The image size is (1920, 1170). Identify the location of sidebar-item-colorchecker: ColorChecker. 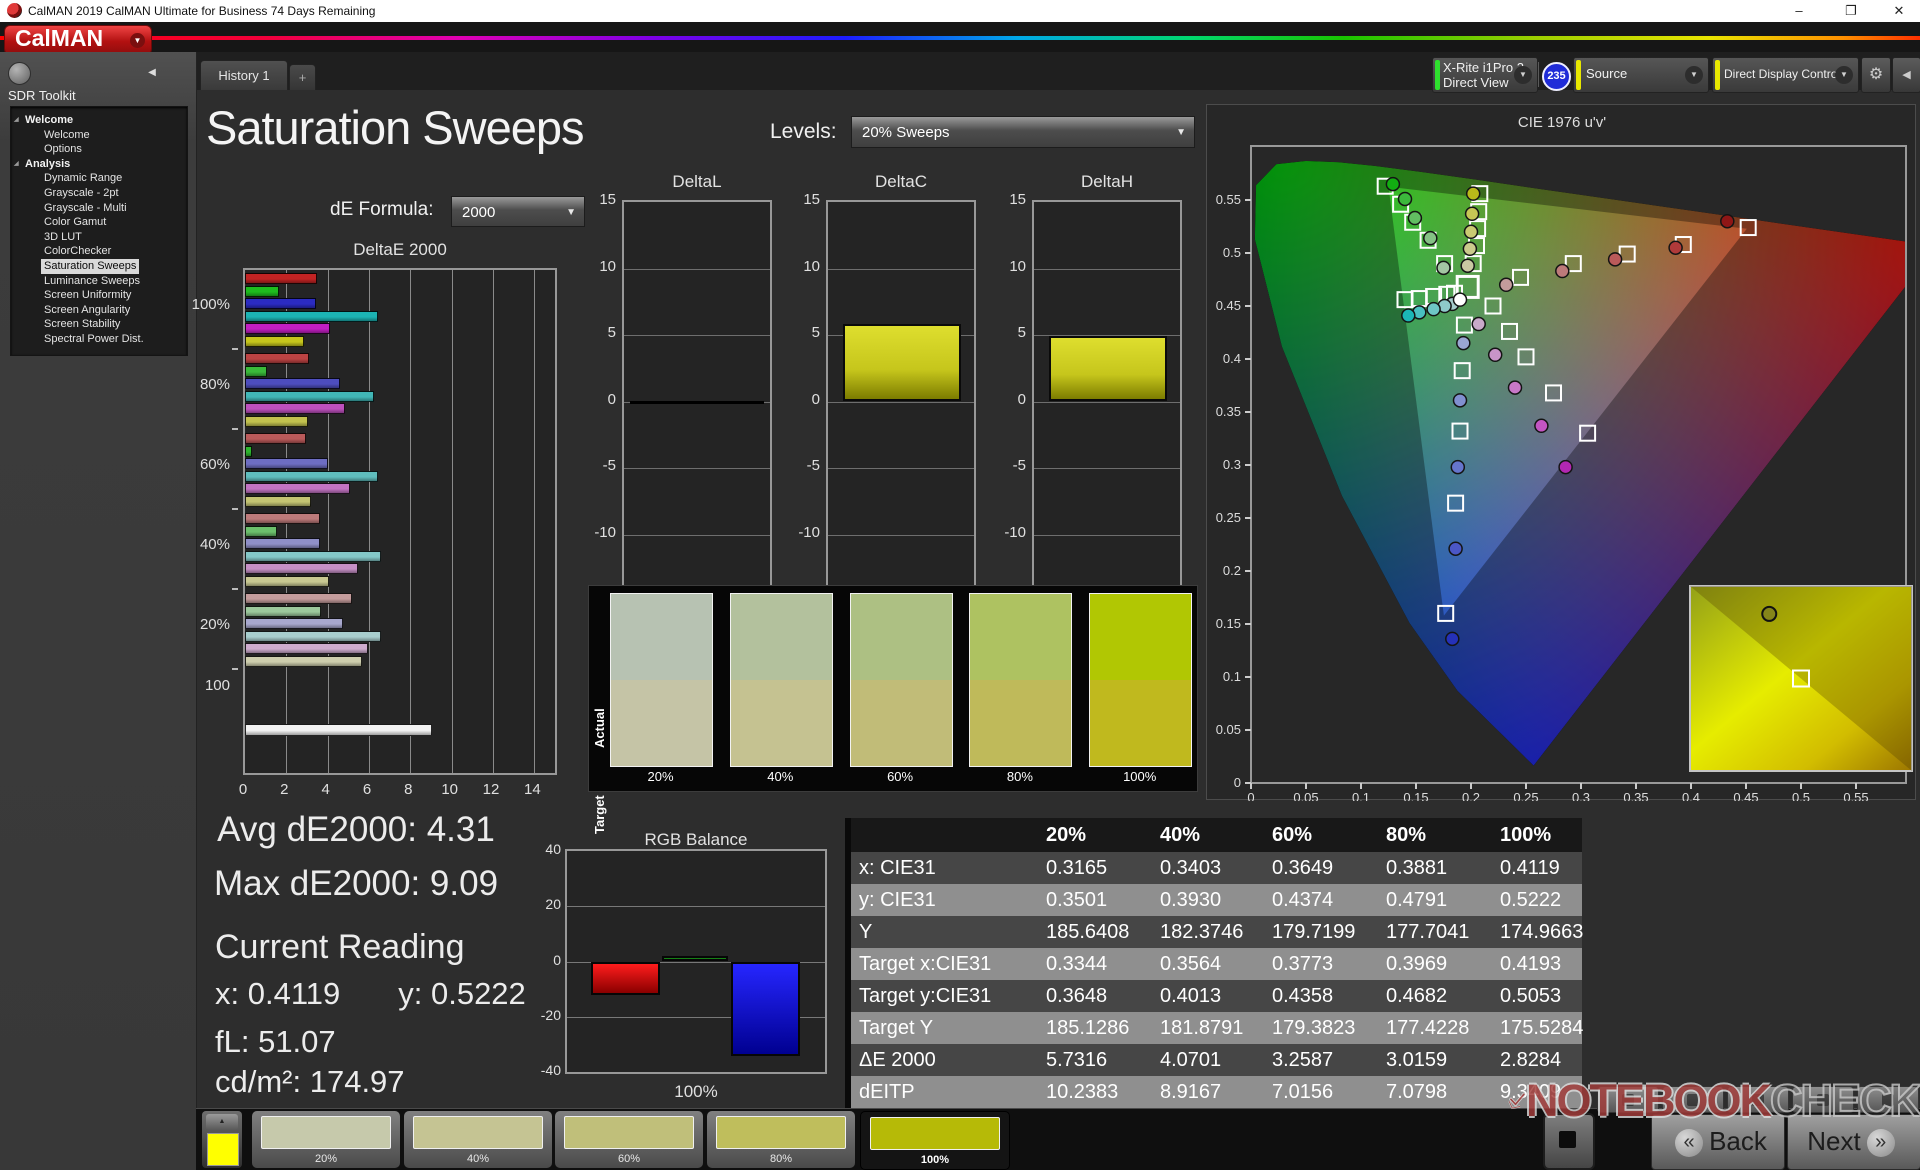
(99, 251).